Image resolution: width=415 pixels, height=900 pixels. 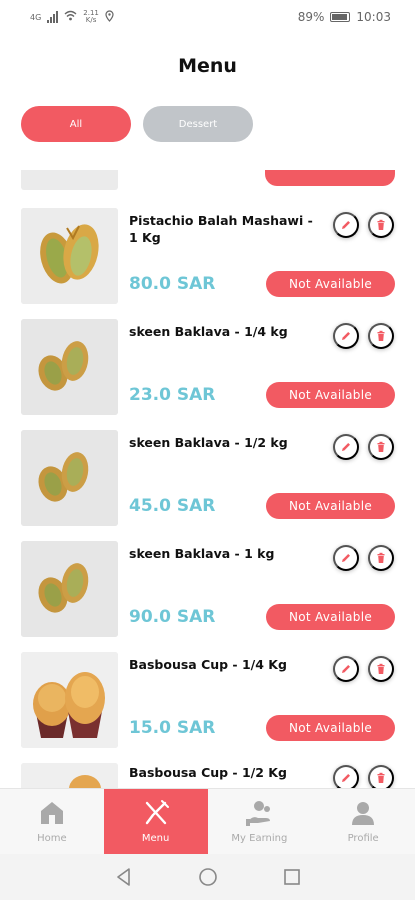 I want to click on network-speed: 2.11 K/s, so click(x=91, y=17).